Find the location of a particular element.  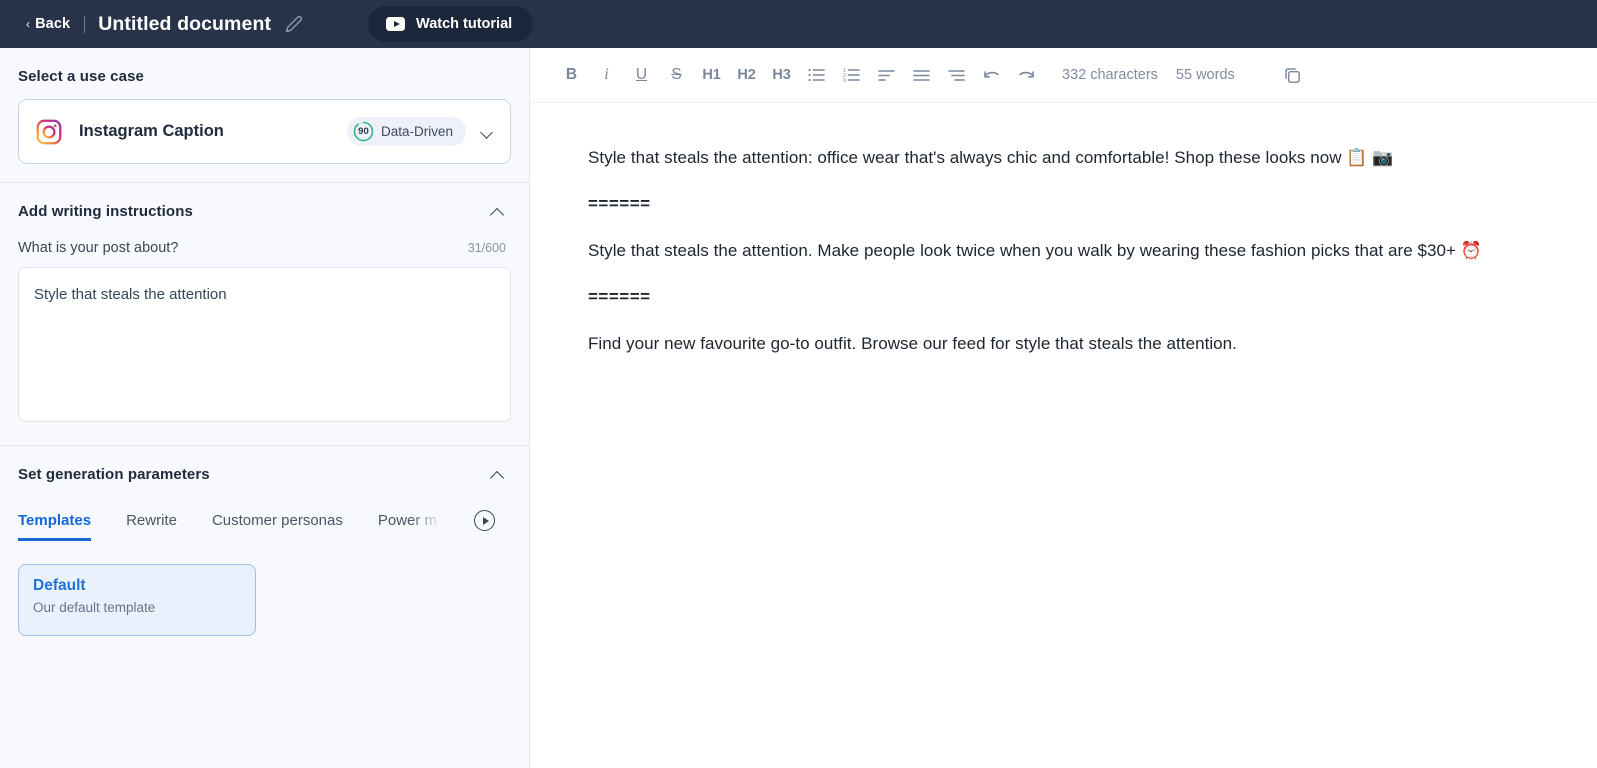

badge-label: Data-Driven is located at coordinates (416, 131).